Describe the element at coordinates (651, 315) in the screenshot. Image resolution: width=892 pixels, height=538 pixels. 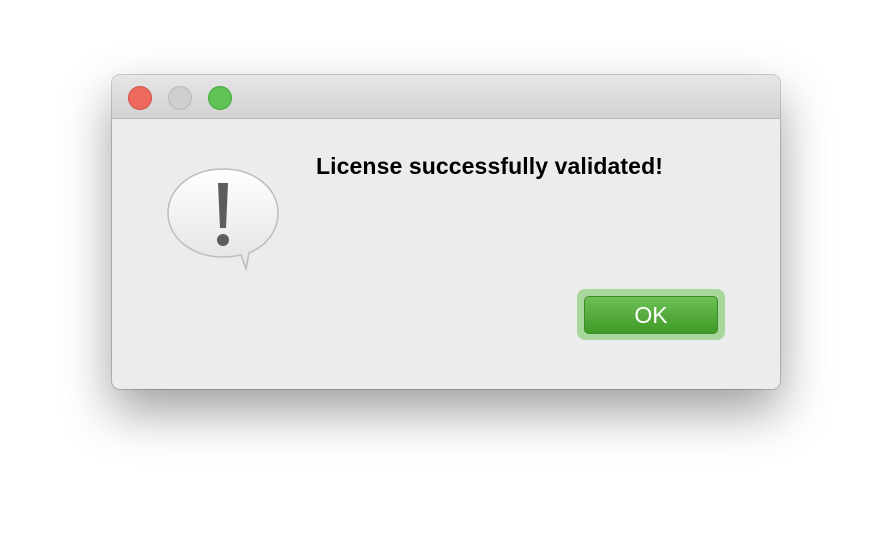
I see `ok-button: OK` at that location.